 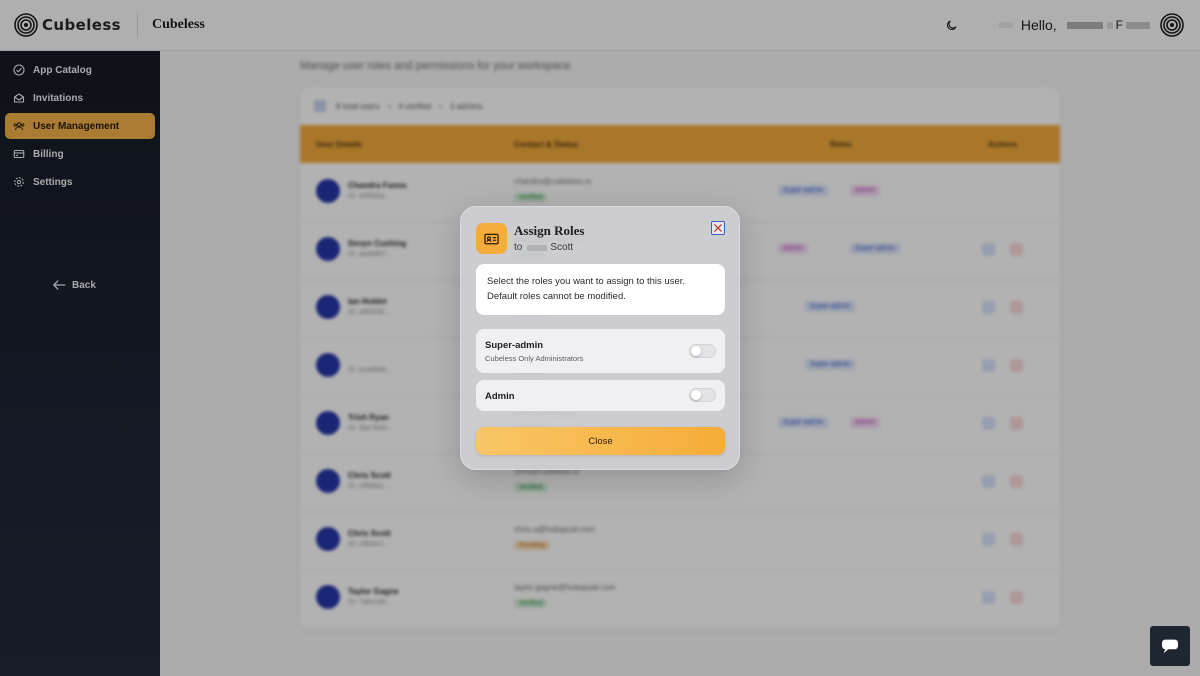 I want to click on modal-subtitle: to Scott, so click(x=543, y=247).